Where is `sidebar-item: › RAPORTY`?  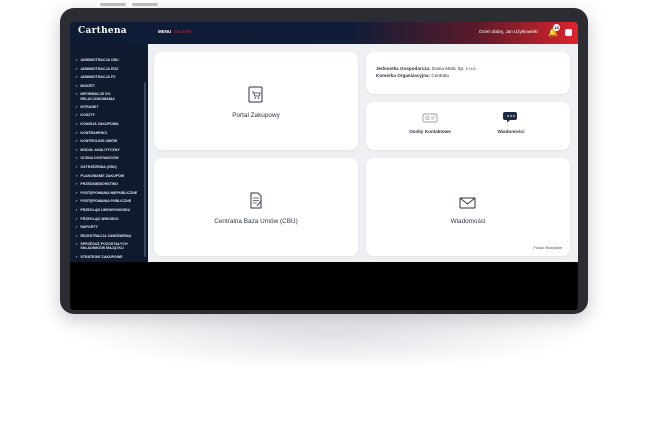 sidebar-item: › RAPORTY is located at coordinates (109, 227).